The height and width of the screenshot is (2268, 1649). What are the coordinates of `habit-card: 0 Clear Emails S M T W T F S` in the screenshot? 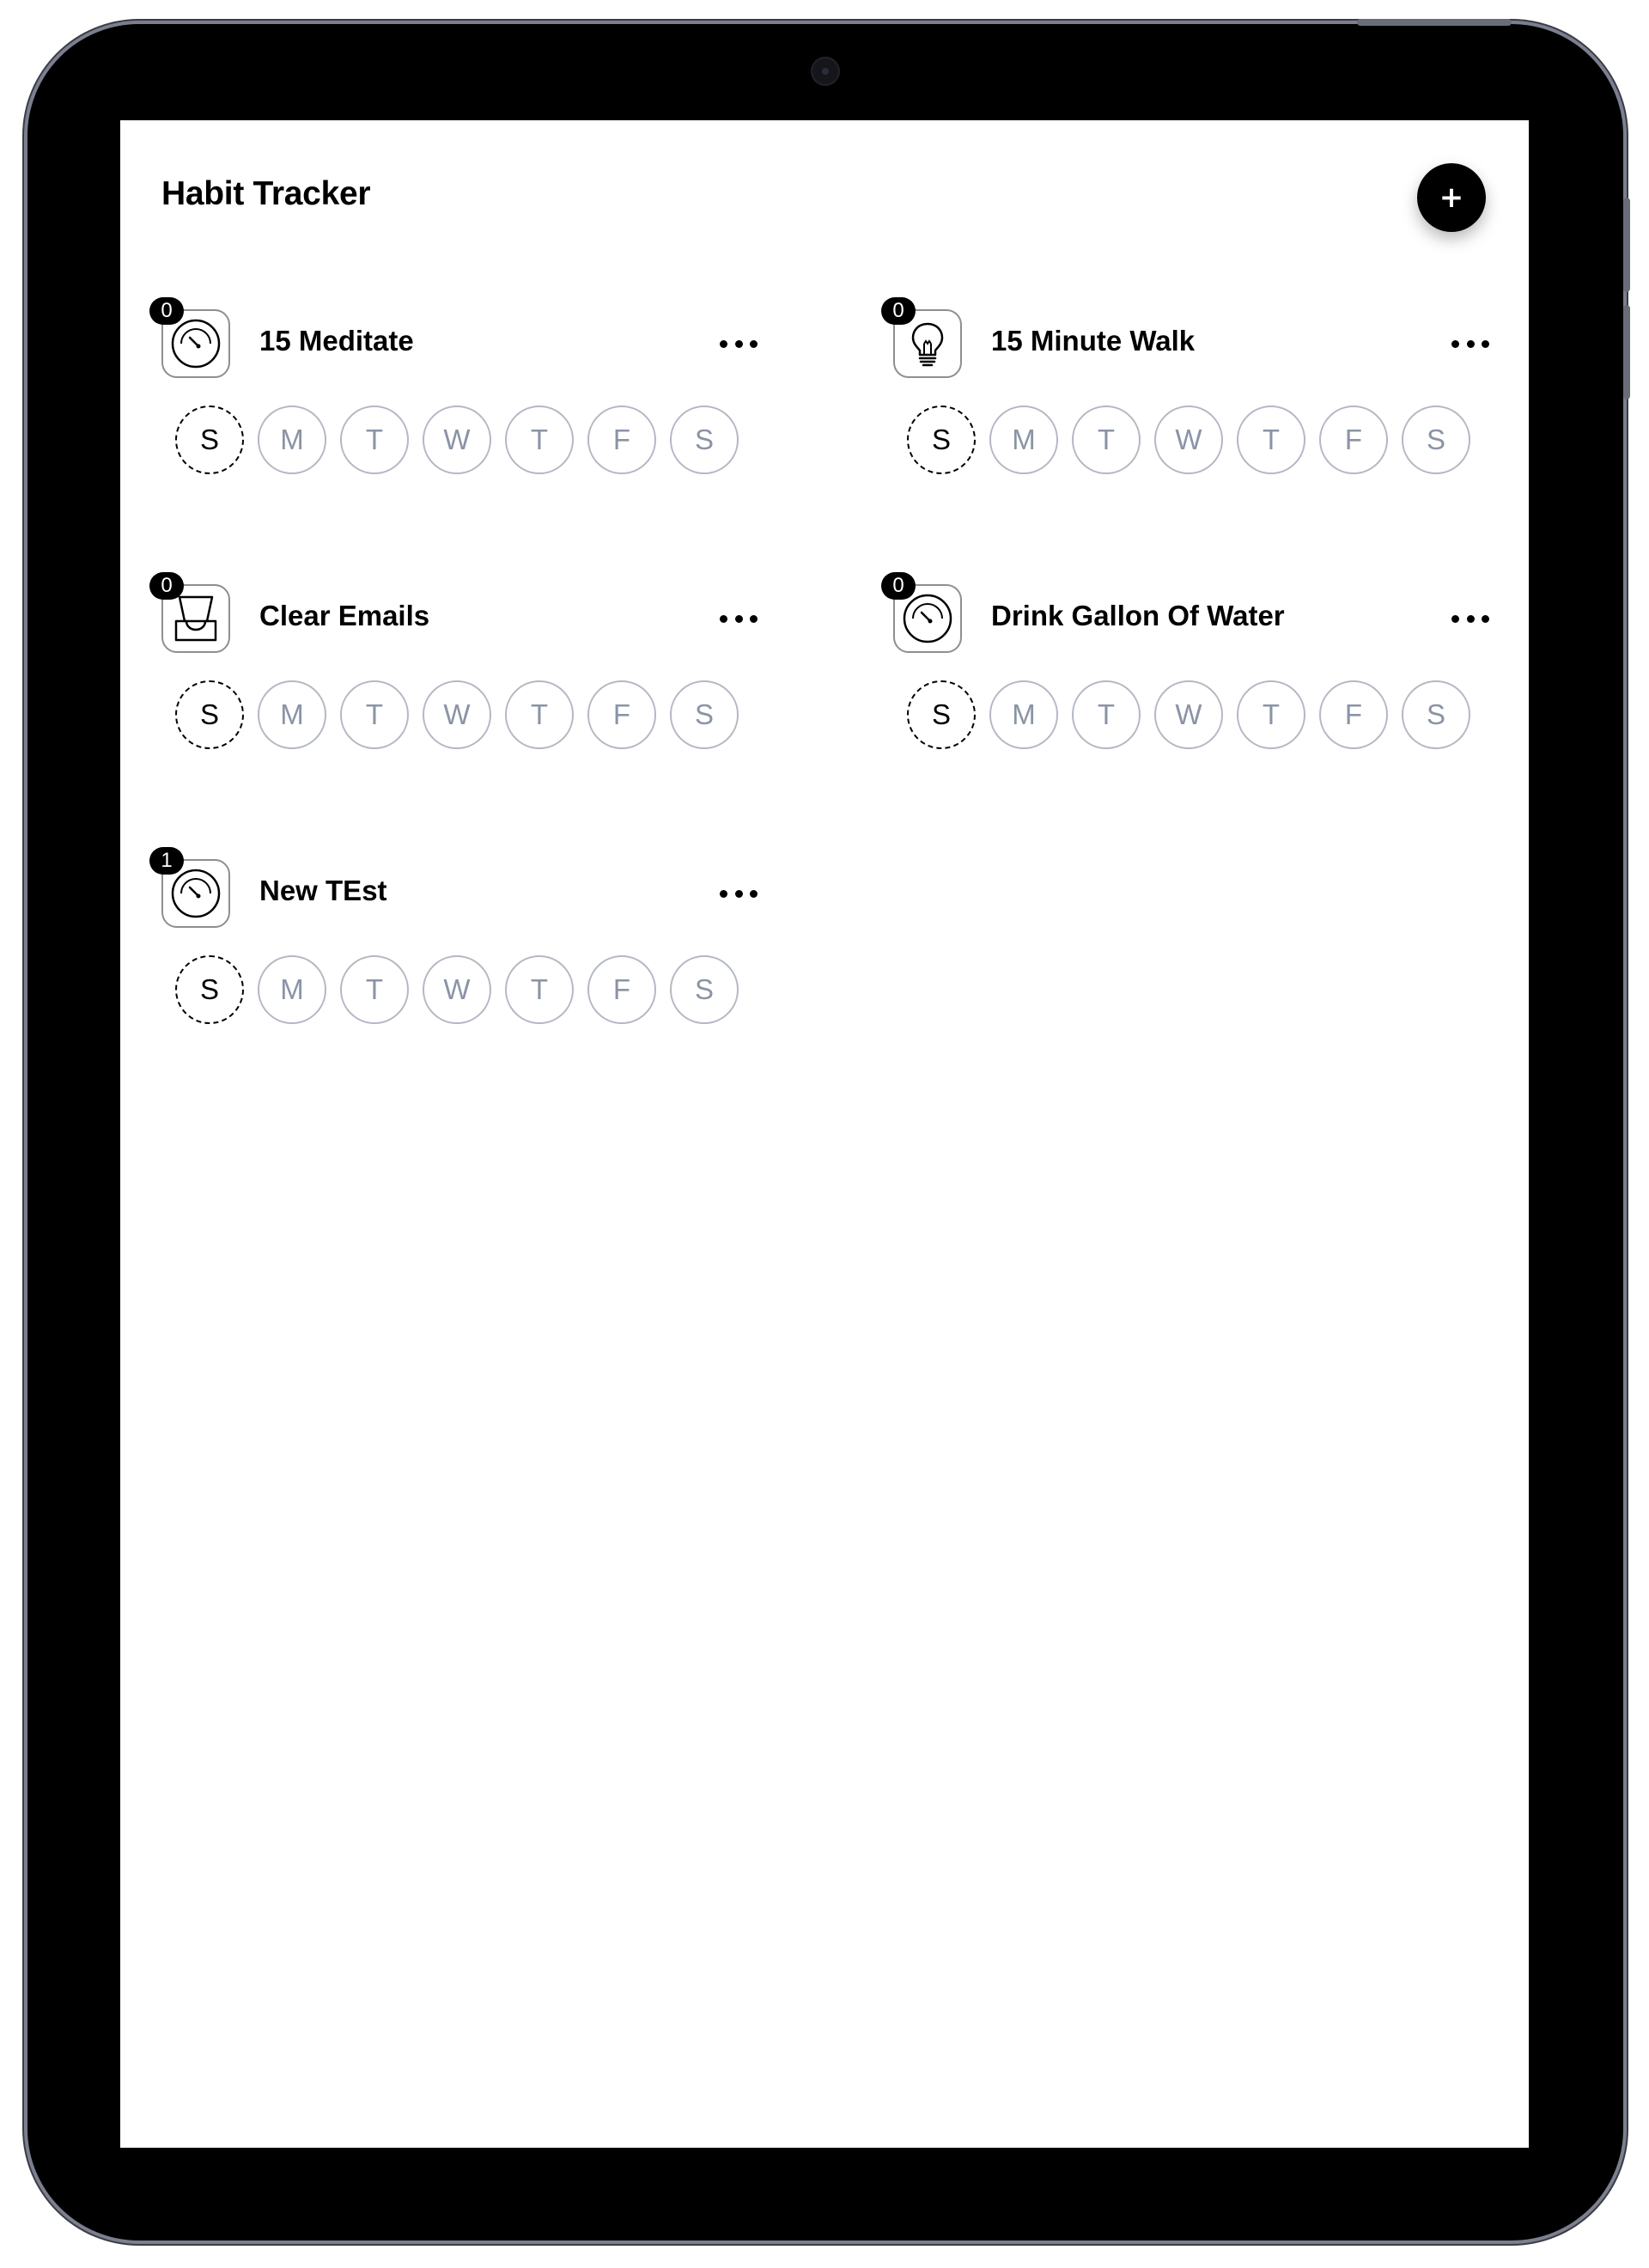 It's located at (521, 715).